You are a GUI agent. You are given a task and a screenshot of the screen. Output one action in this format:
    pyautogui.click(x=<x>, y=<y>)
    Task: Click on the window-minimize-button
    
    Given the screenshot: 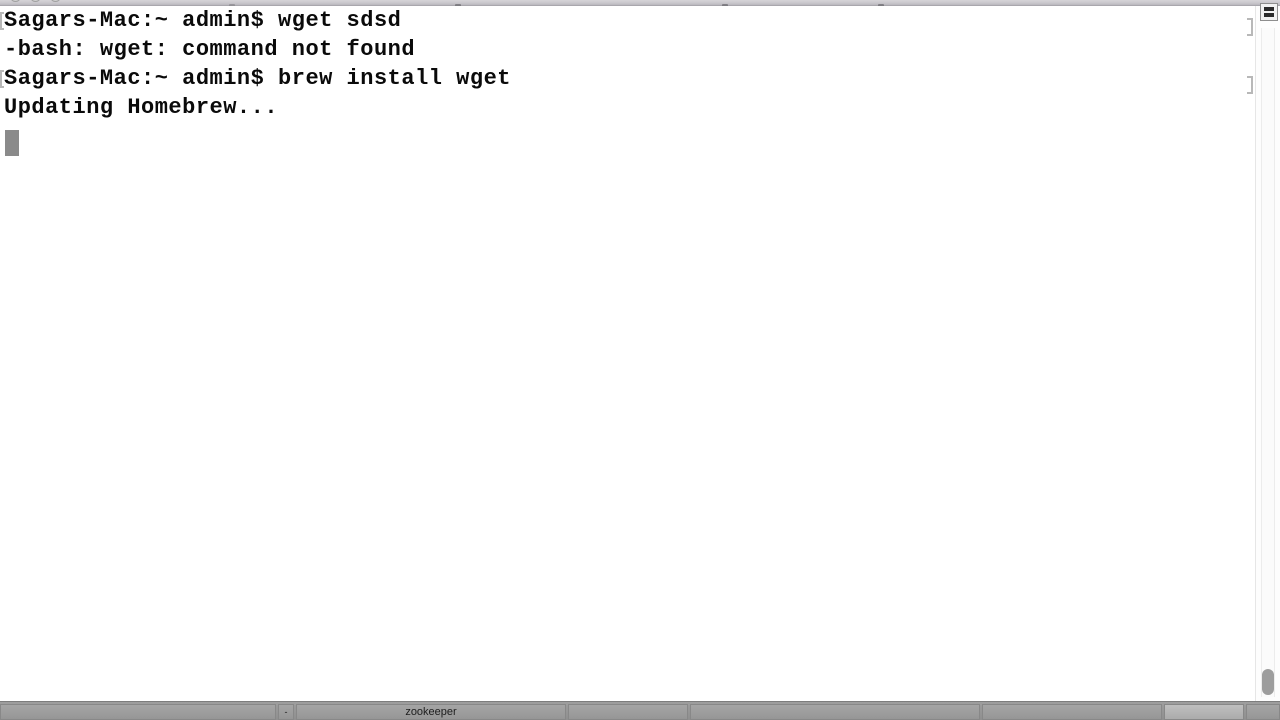 What is the action you would take?
    pyautogui.click(x=35, y=1)
    